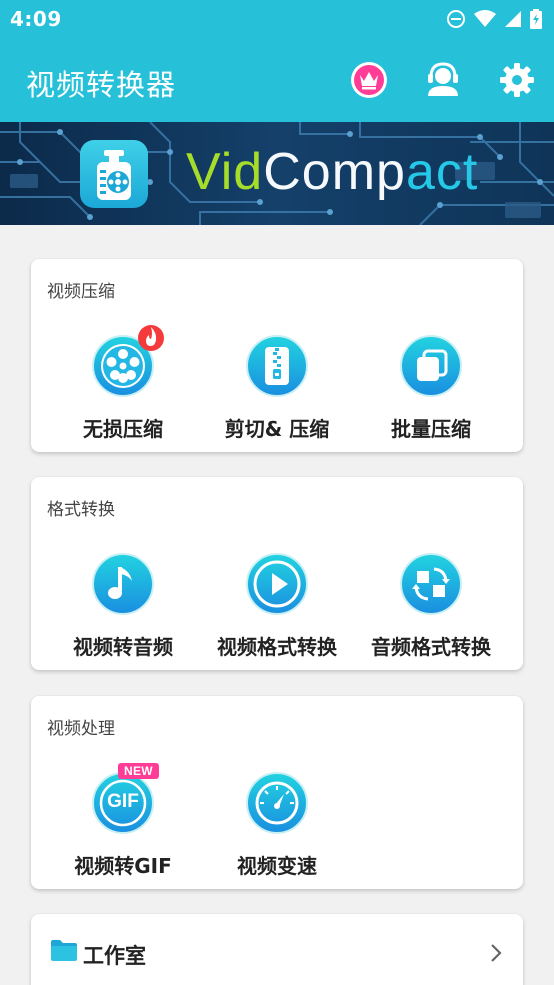 This screenshot has height=985, width=554. I want to click on gear-icon, so click(517, 80).